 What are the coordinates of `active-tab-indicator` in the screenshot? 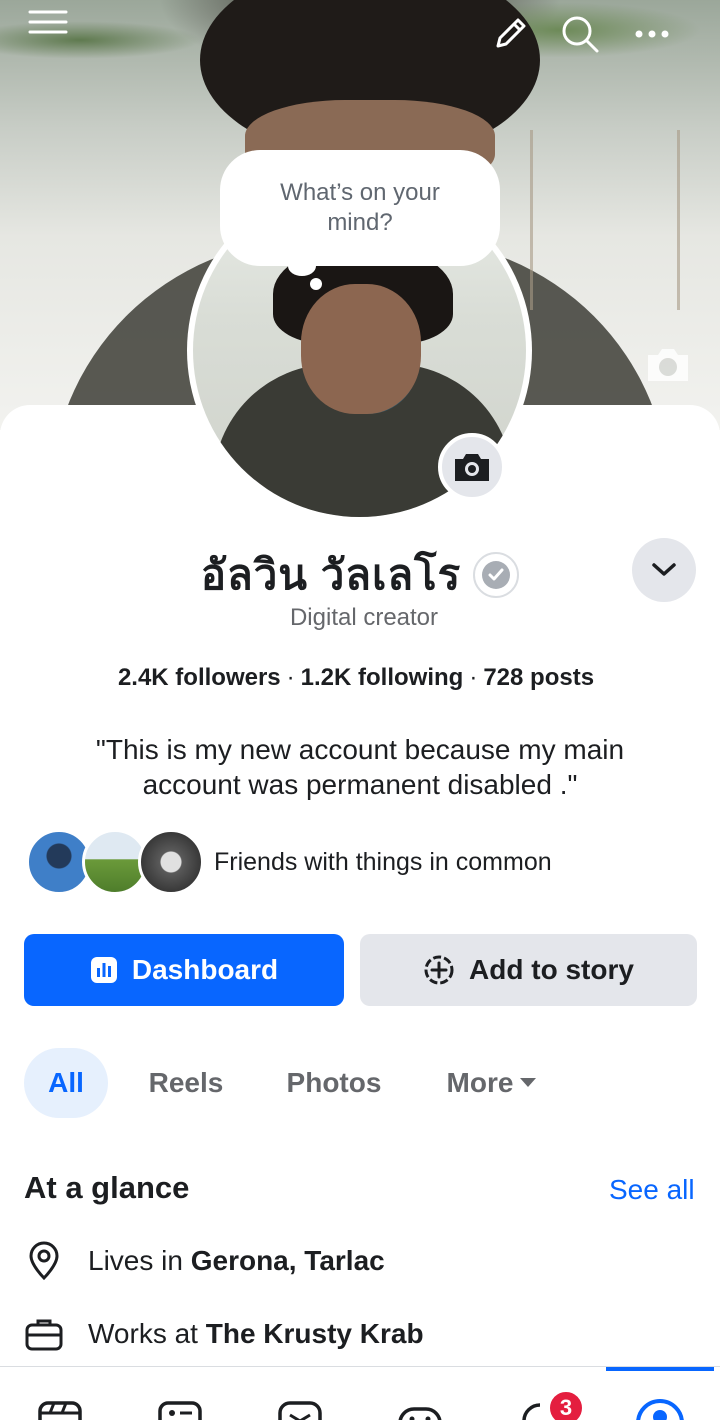 It's located at (660, 1369).